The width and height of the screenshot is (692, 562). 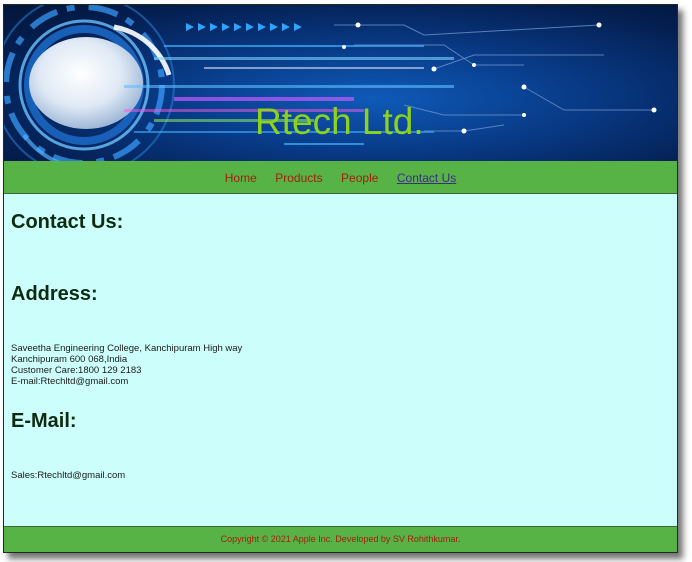 I want to click on nav-link-contact-us: Contact Us, so click(x=426, y=178).